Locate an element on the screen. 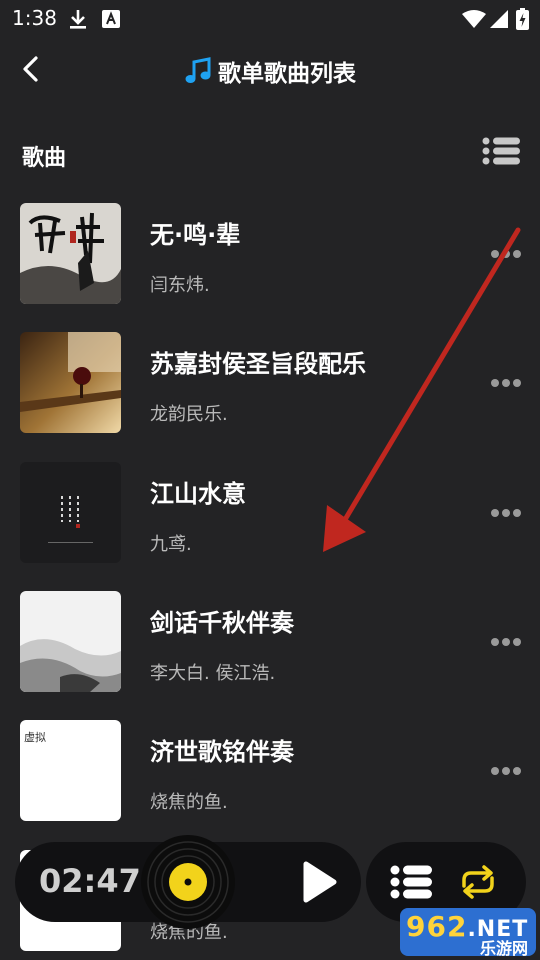 The height and width of the screenshot is (960, 540). play-button is located at coordinates (319, 882).